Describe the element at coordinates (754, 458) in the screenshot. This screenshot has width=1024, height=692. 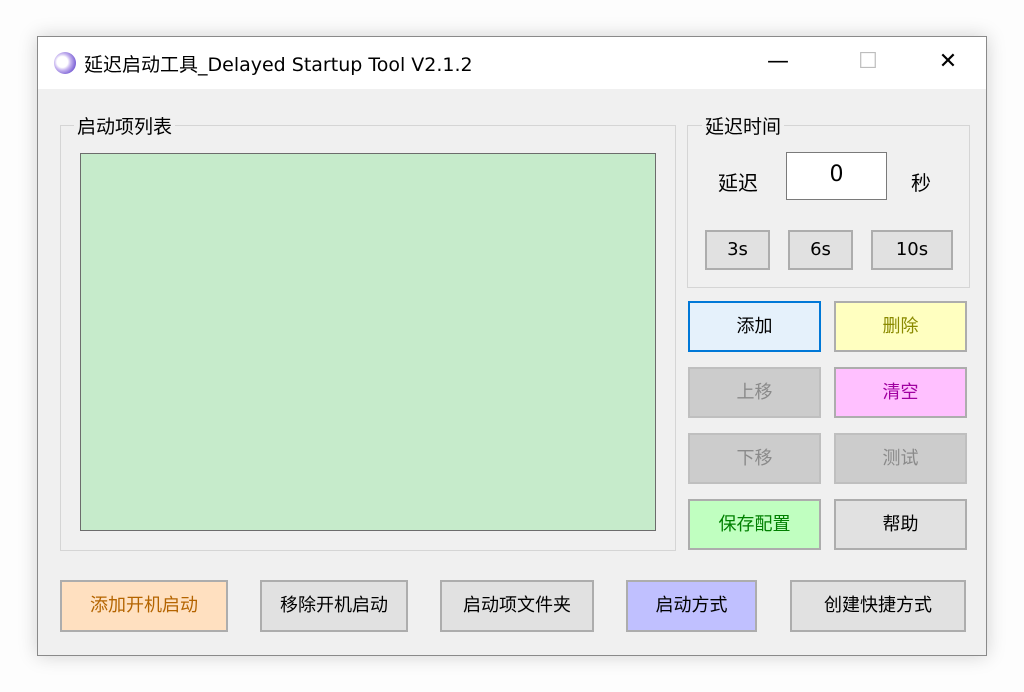
I see `move-down-button: 下移` at that location.